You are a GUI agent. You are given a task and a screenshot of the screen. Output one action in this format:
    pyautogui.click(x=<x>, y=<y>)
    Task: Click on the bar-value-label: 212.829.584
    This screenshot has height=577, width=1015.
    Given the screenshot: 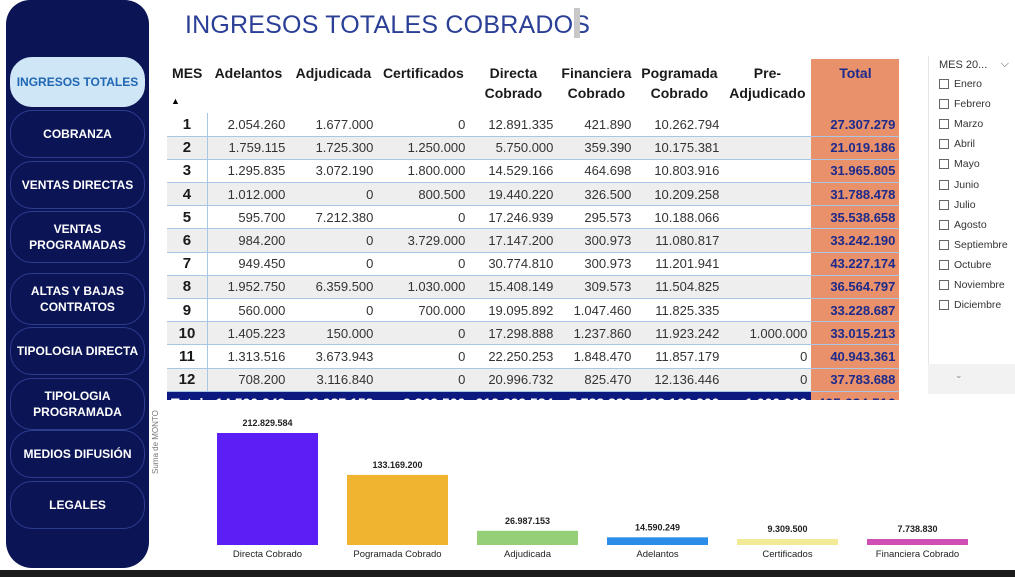 What is the action you would take?
    pyautogui.click(x=267, y=423)
    